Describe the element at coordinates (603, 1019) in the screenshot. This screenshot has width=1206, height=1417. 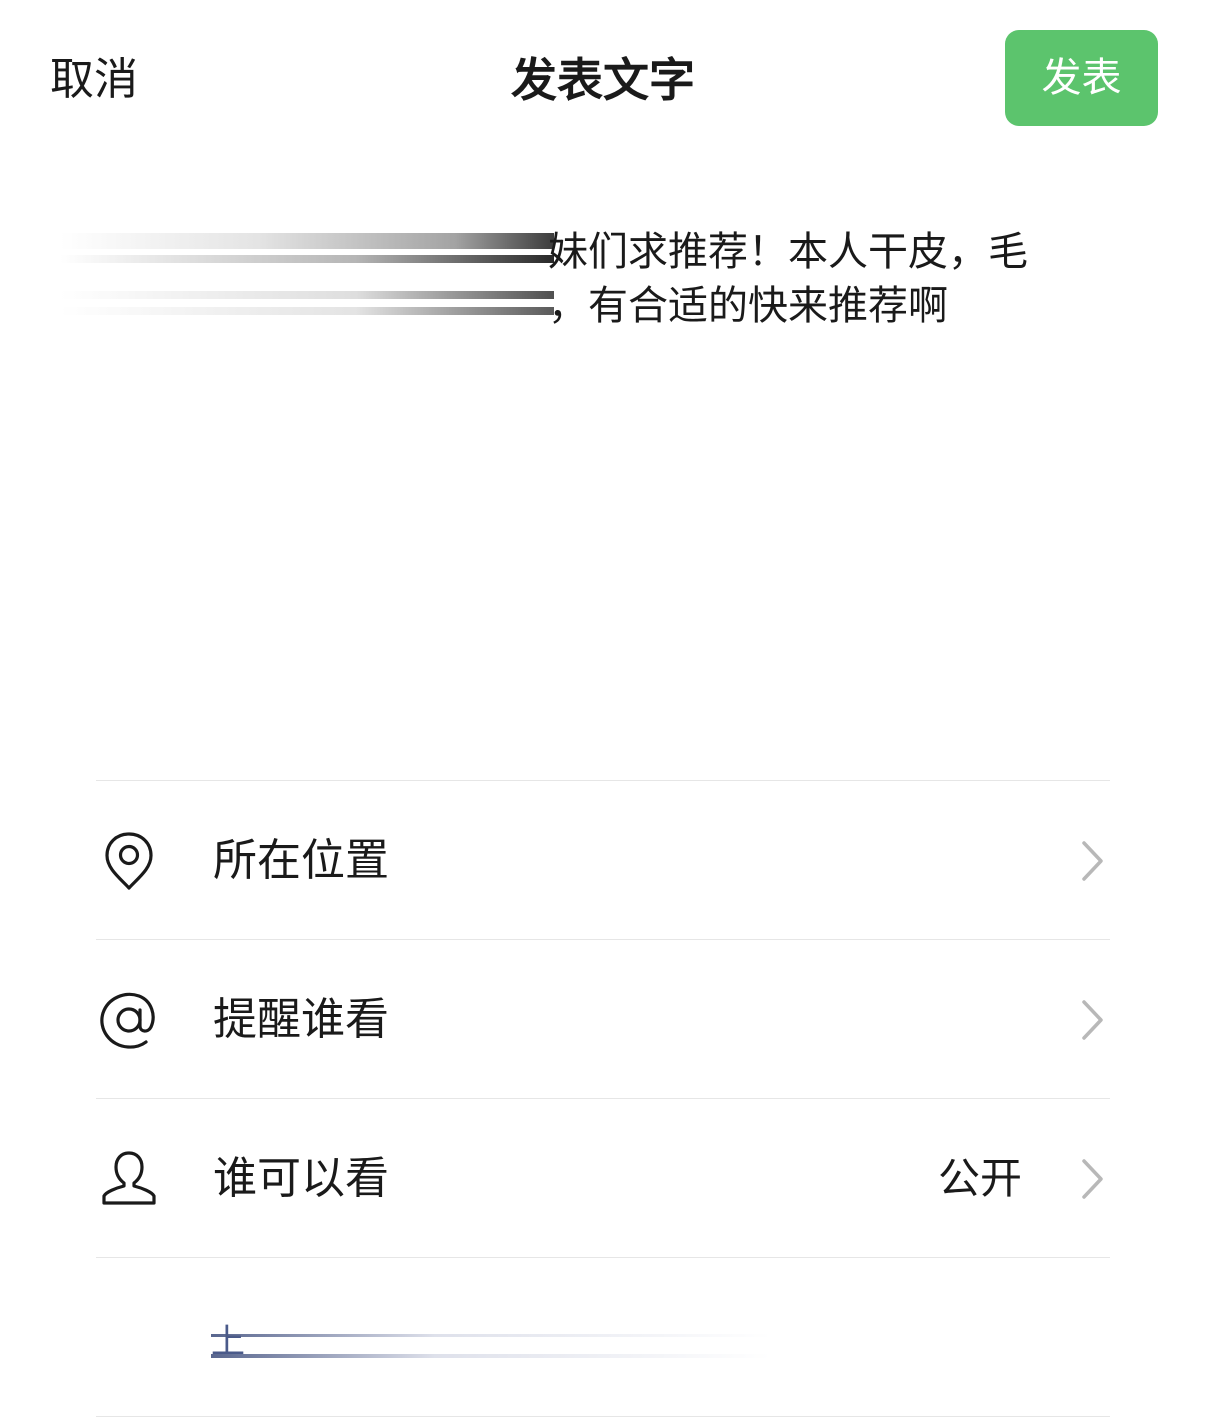
I see `mention-row: 提醒谁看` at that location.